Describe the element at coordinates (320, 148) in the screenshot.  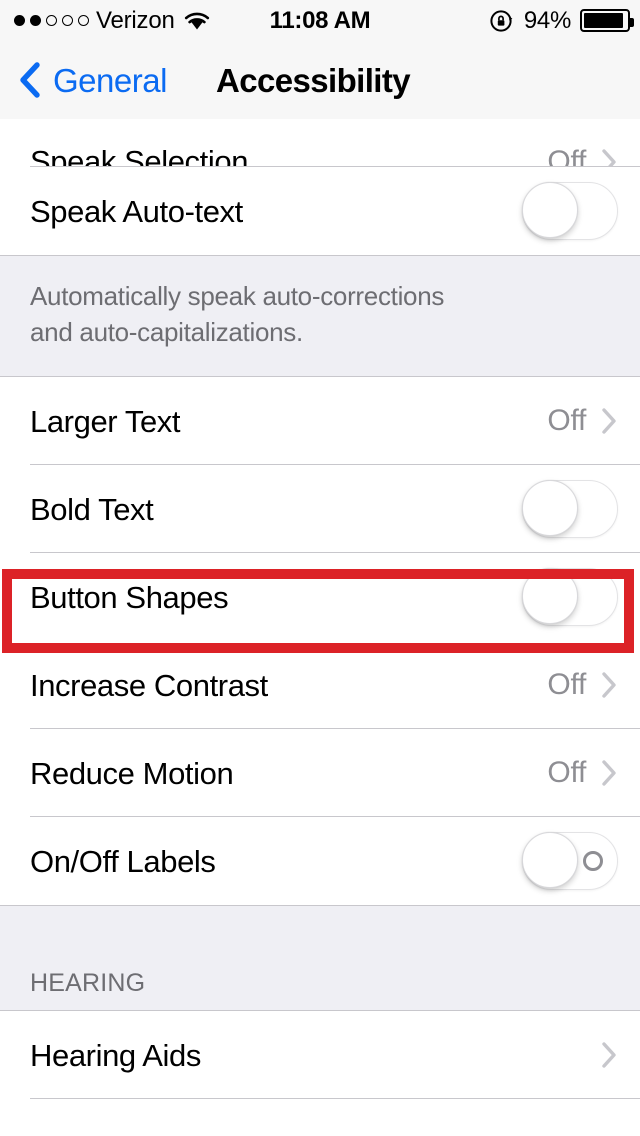
I see `row-speak-selection: Speak Selection Off` at that location.